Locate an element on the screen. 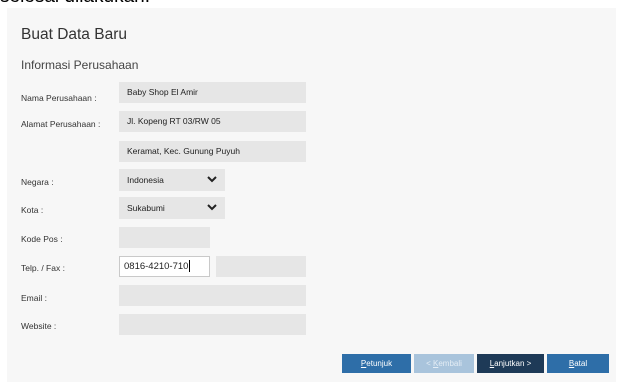 This screenshot has width=618, height=382. company-address-label: Alamat Perusahaan : is located at coordinates (61, 124).